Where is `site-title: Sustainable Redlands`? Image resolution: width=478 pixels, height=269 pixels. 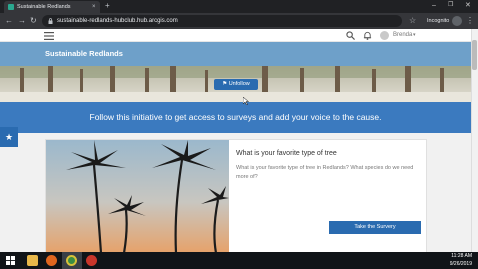
site-title: Sustainable Redlands is located at coordinates (84, 54).